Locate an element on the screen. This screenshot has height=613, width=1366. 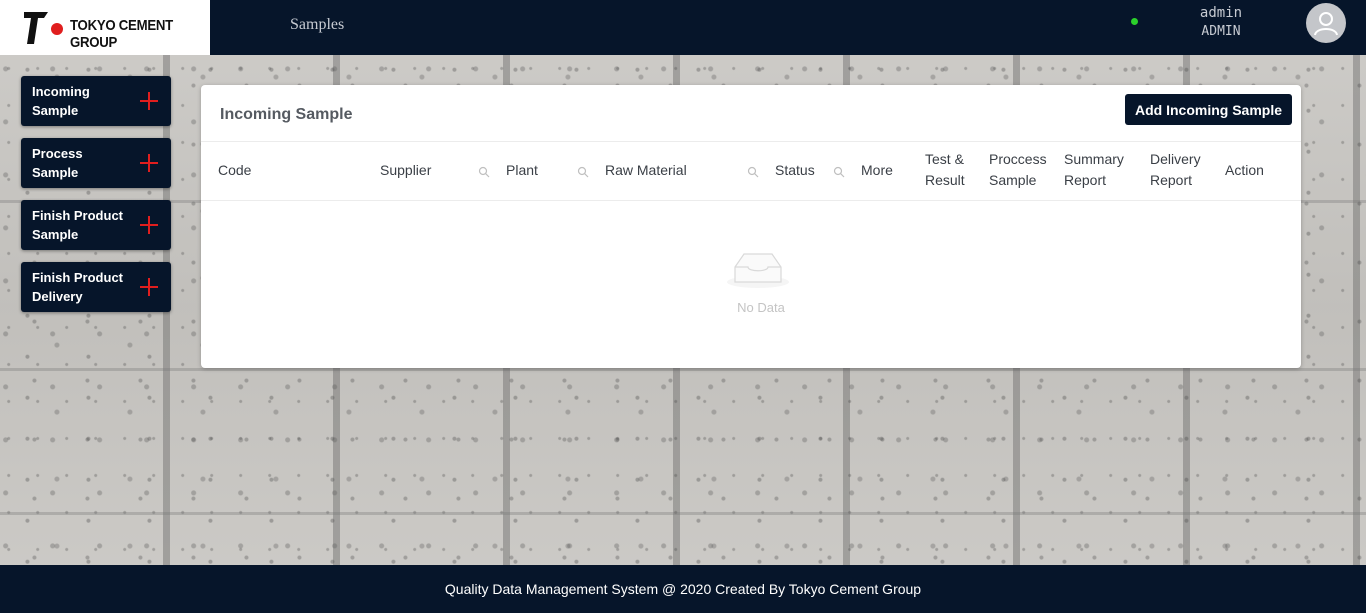
user-icon is located at coordinates (1326, 24).